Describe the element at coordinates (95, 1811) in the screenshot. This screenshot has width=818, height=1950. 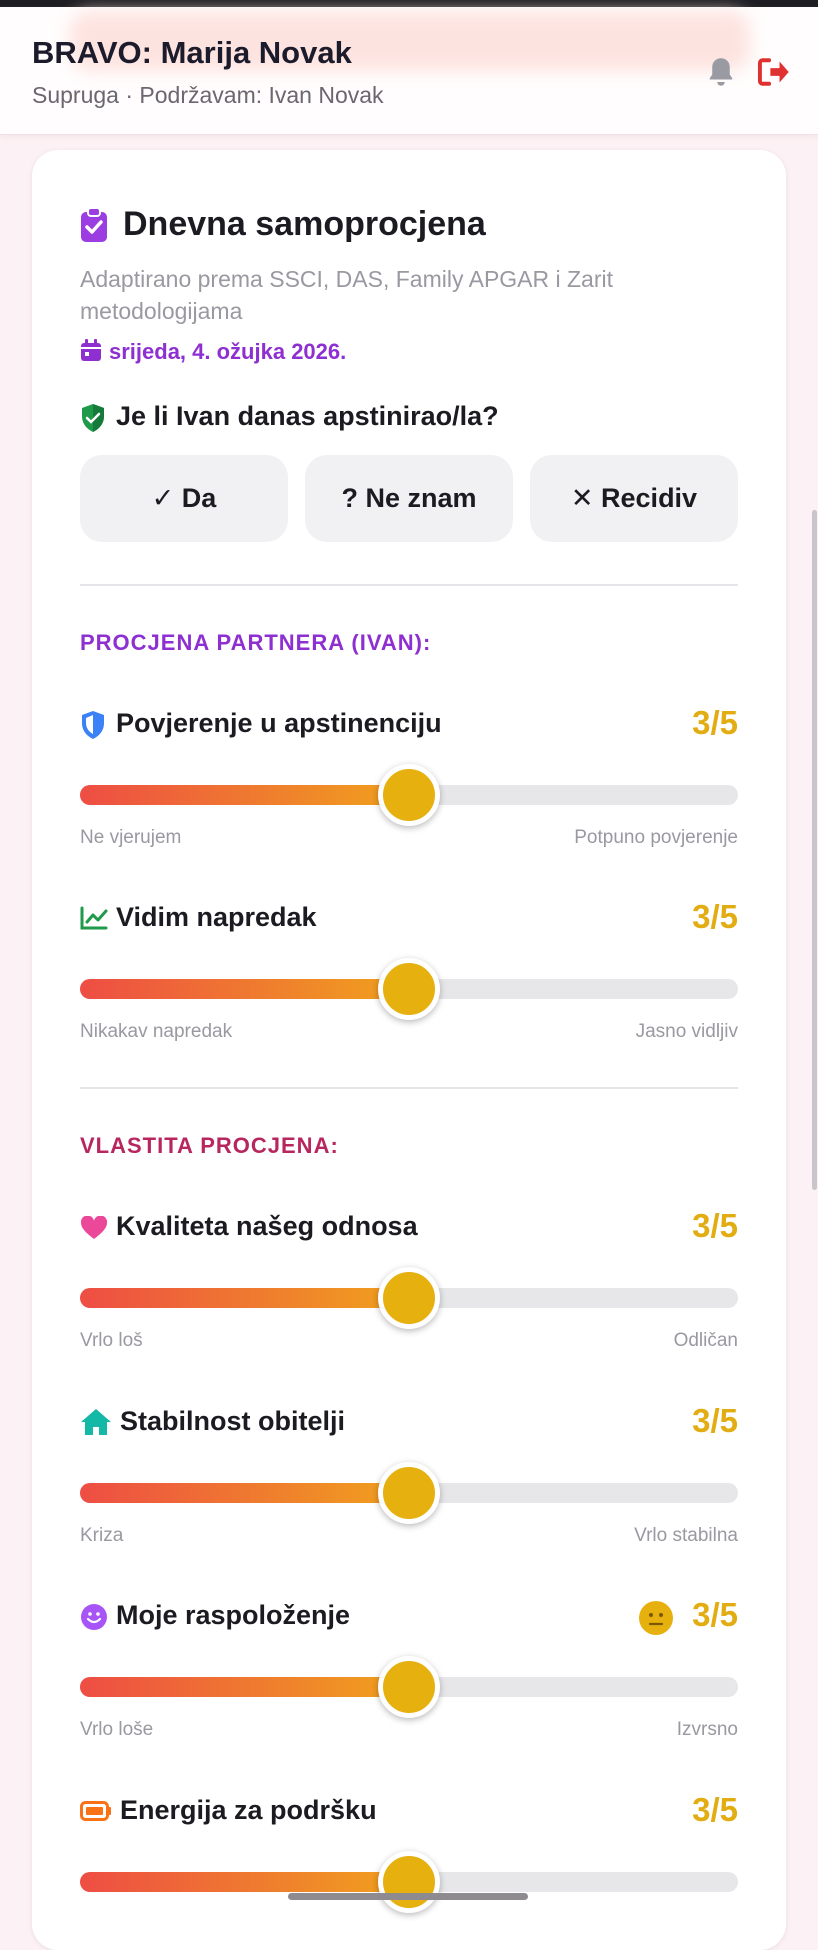
I see `battery-icon` at that location.